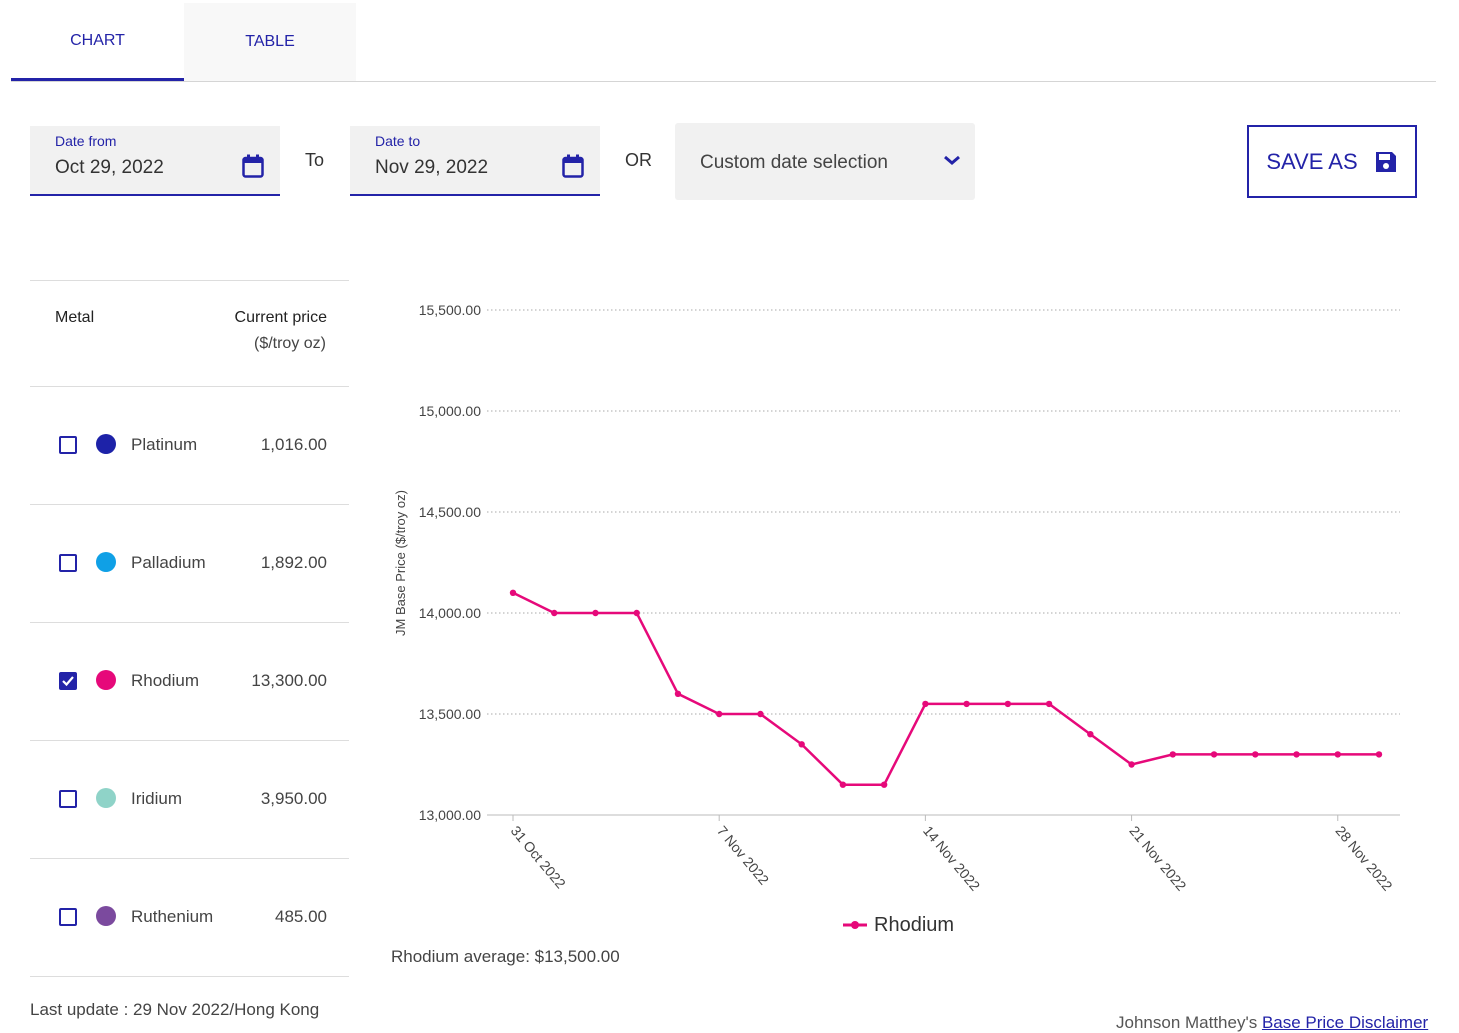  I want to click on y-tick-label: 13,500.00, so click(450, 714).